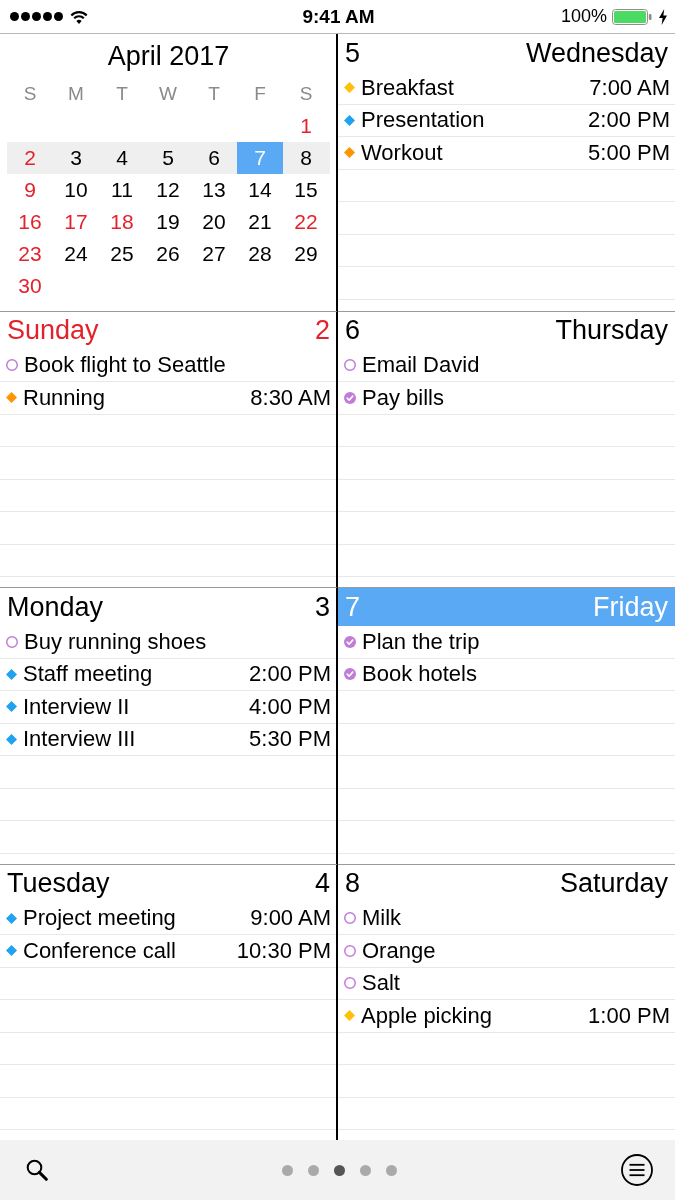 The width and height of the screenshot is (675, 1200). Describe the element at coordinates (353, 883) in the screenshot. I see `day-number: 8` at that location.